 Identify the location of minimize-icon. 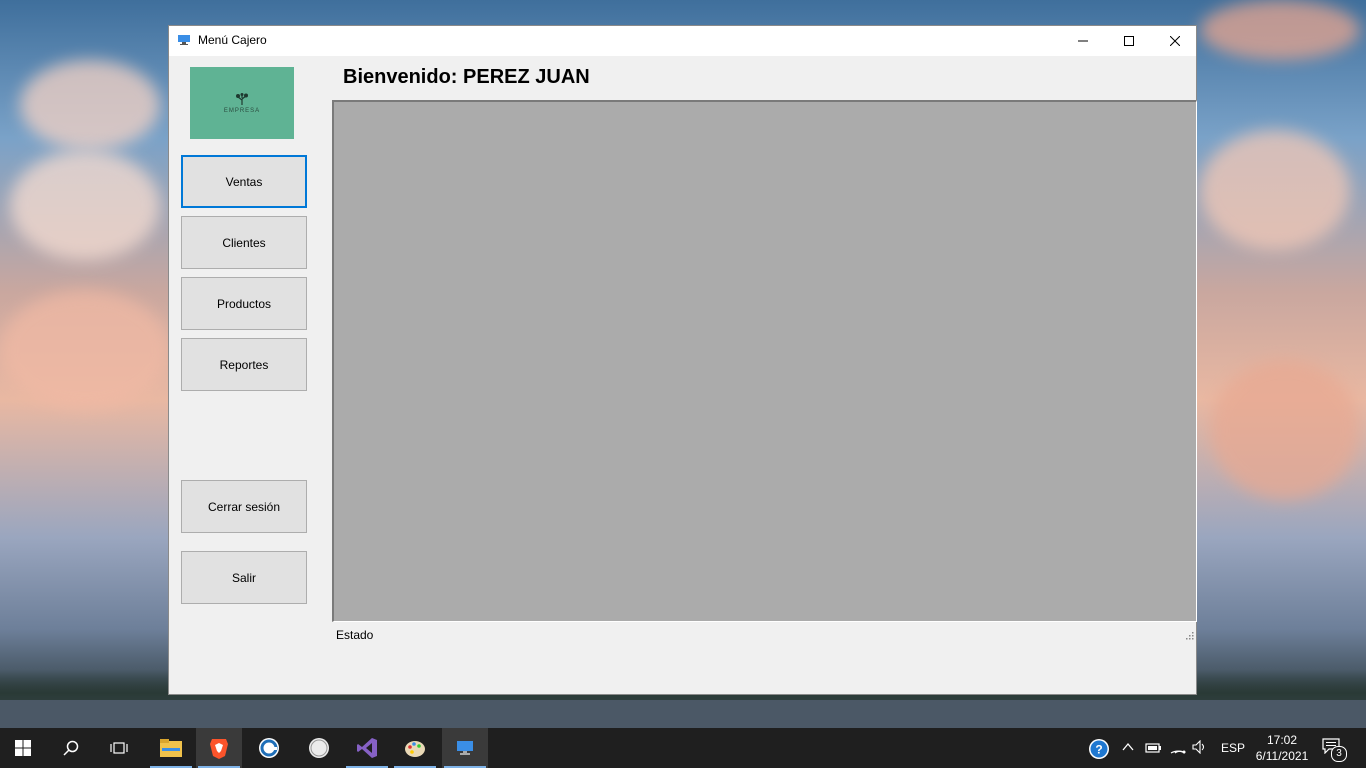
(1083, 41).